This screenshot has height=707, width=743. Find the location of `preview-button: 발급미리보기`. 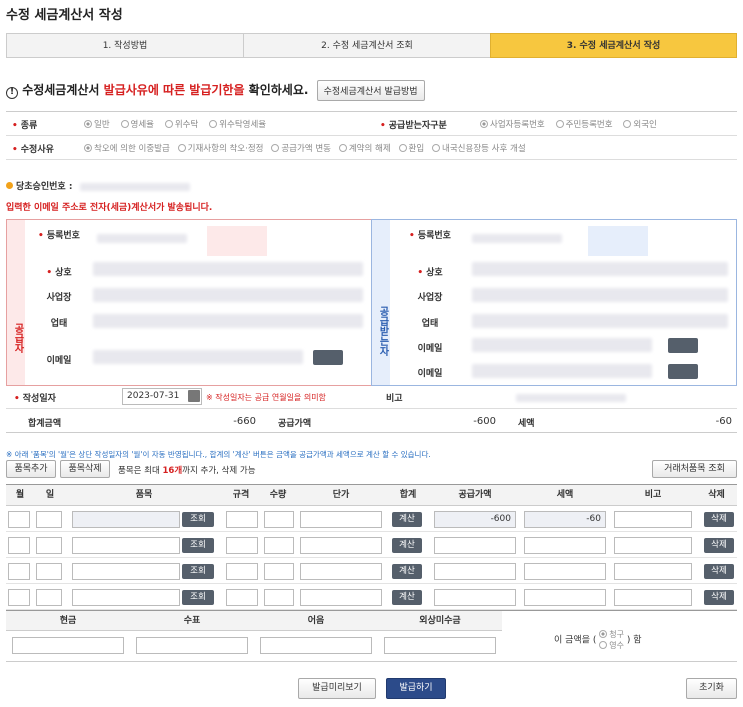

preview-button: 발급미리보기 is located at coordinates (337, 688).